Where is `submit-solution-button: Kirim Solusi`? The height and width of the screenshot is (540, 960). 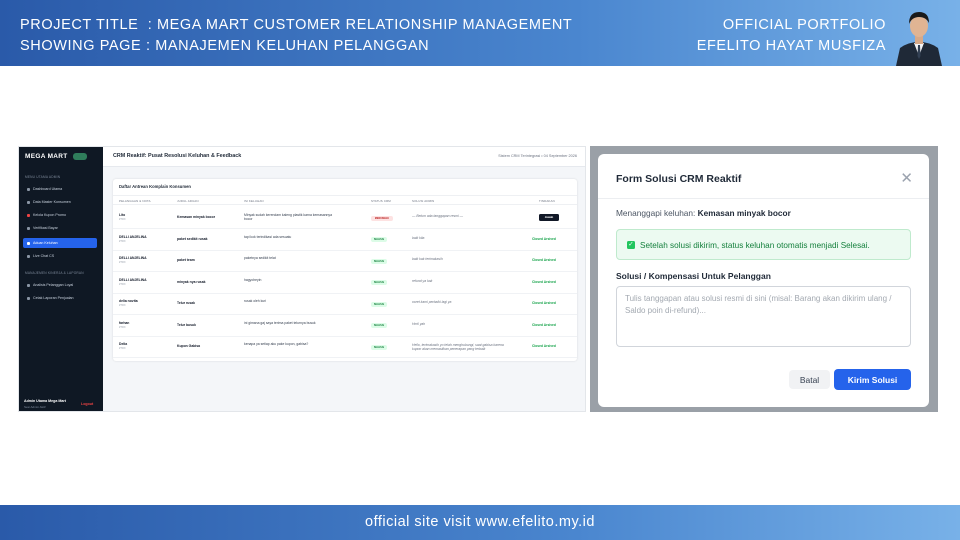
submit-solution-button: Kirim Solusi is located at coordinates (872, 379).